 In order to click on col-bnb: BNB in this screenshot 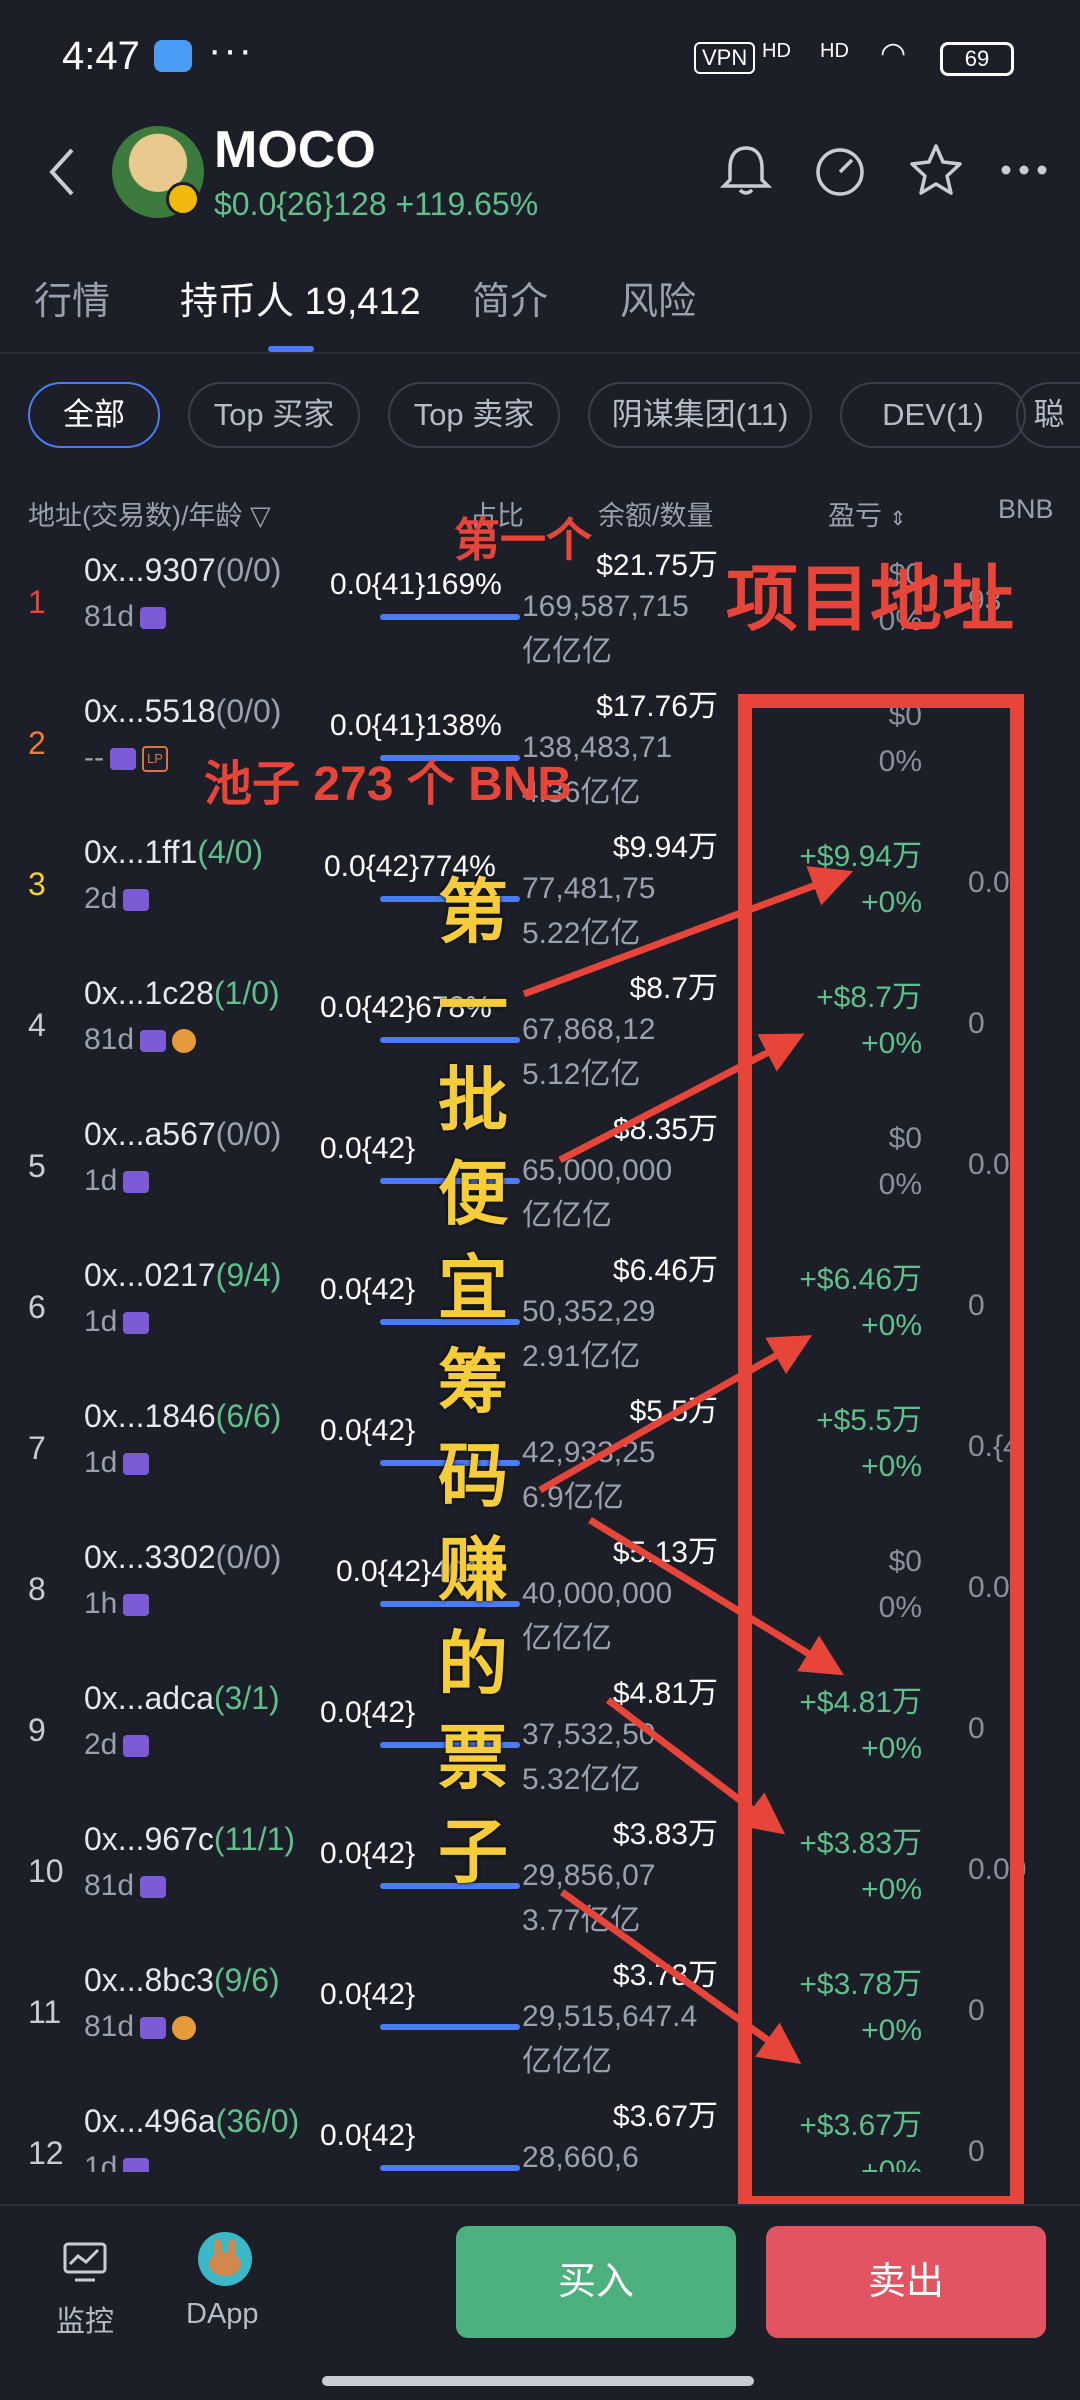, I will do `click(1026, 509)`.